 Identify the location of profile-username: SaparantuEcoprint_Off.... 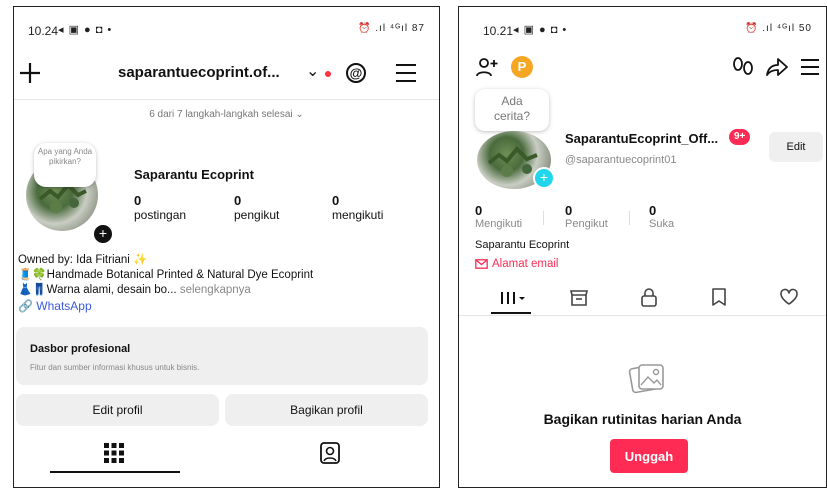
(642, 138).